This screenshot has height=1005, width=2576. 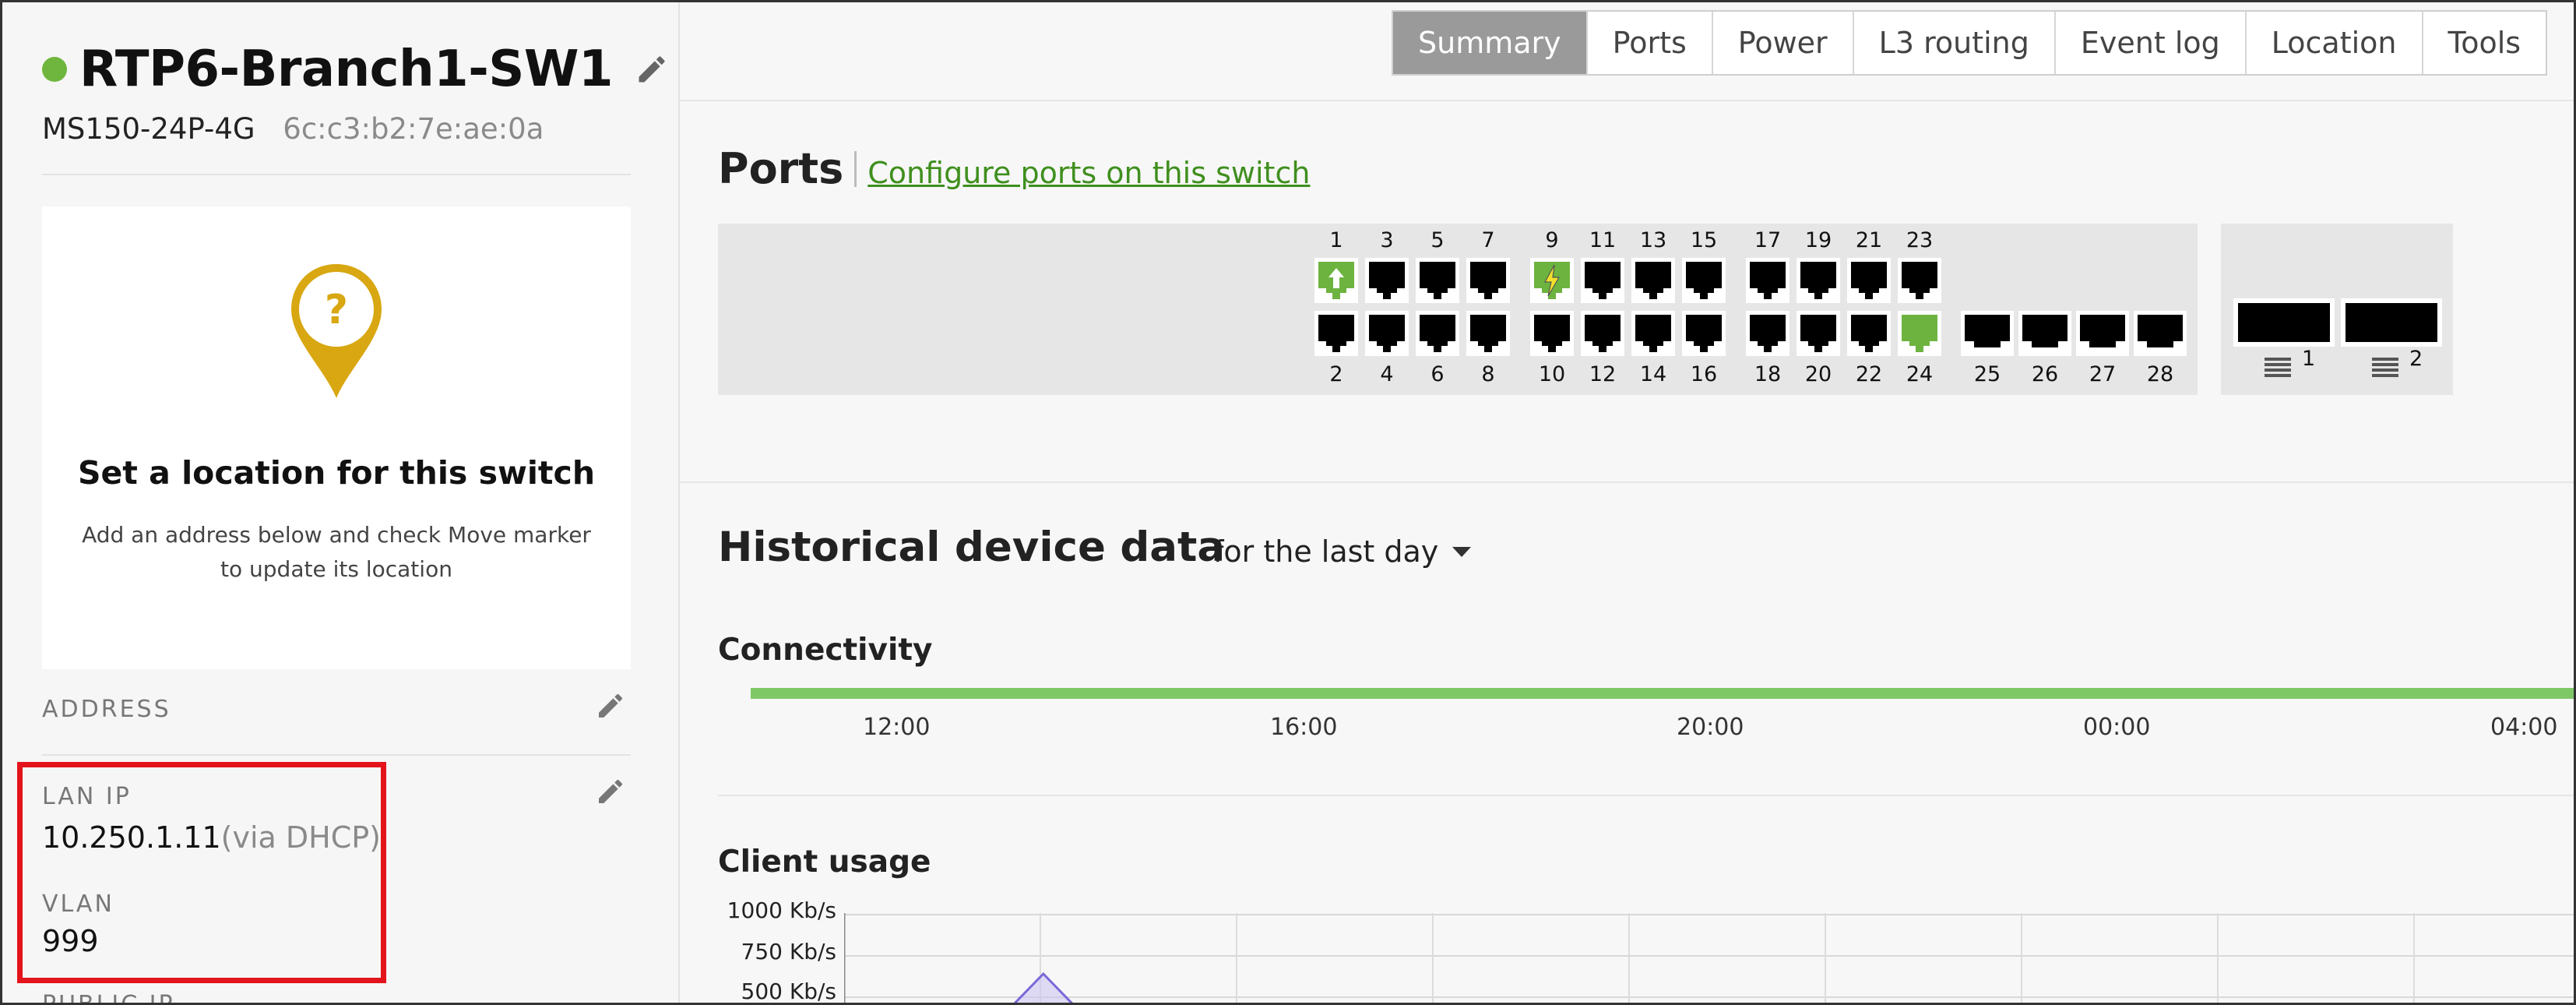 I want to click on uplink-arrow-icon, so click(x=1336, y=280).